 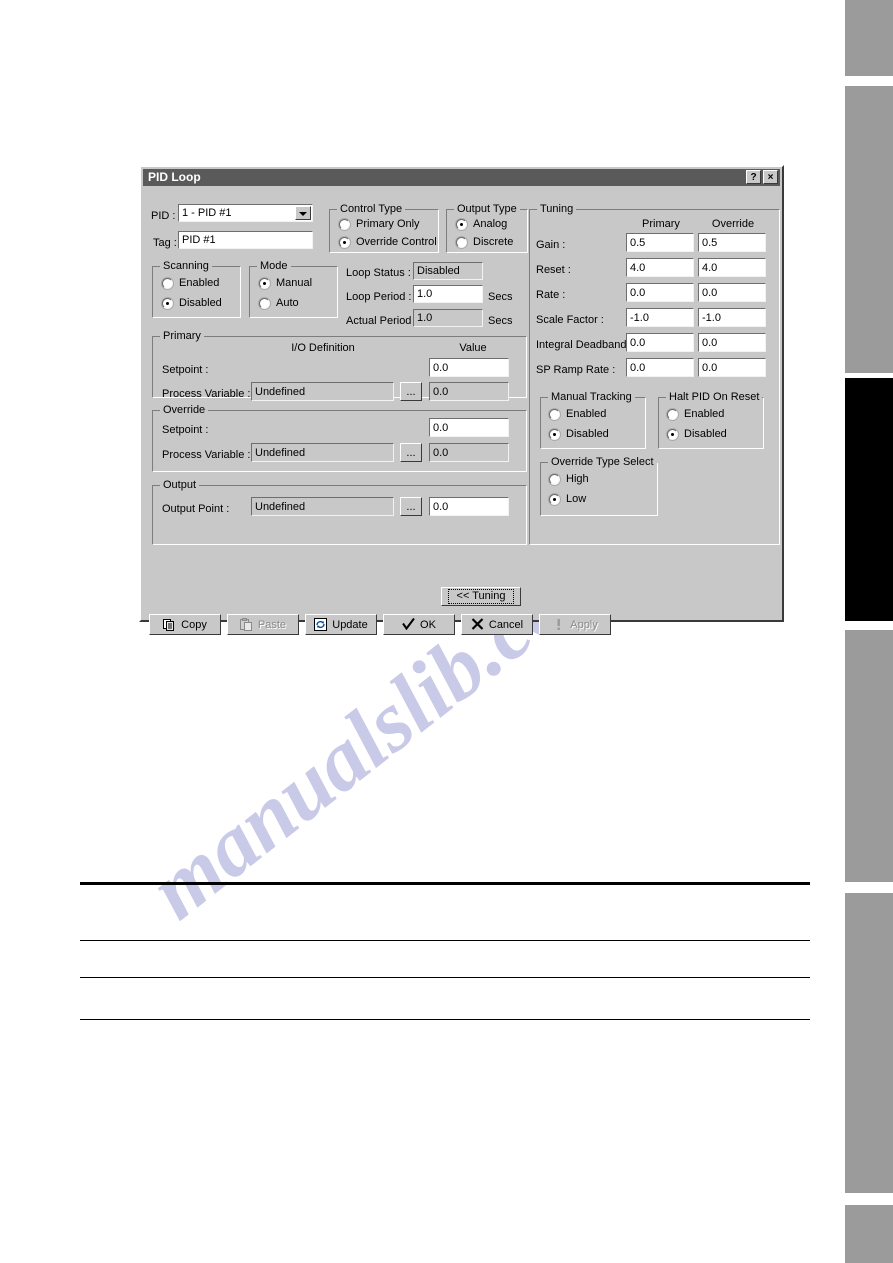 I want to click on tuning-col-primary: Primary, so click(x=661, y=224).